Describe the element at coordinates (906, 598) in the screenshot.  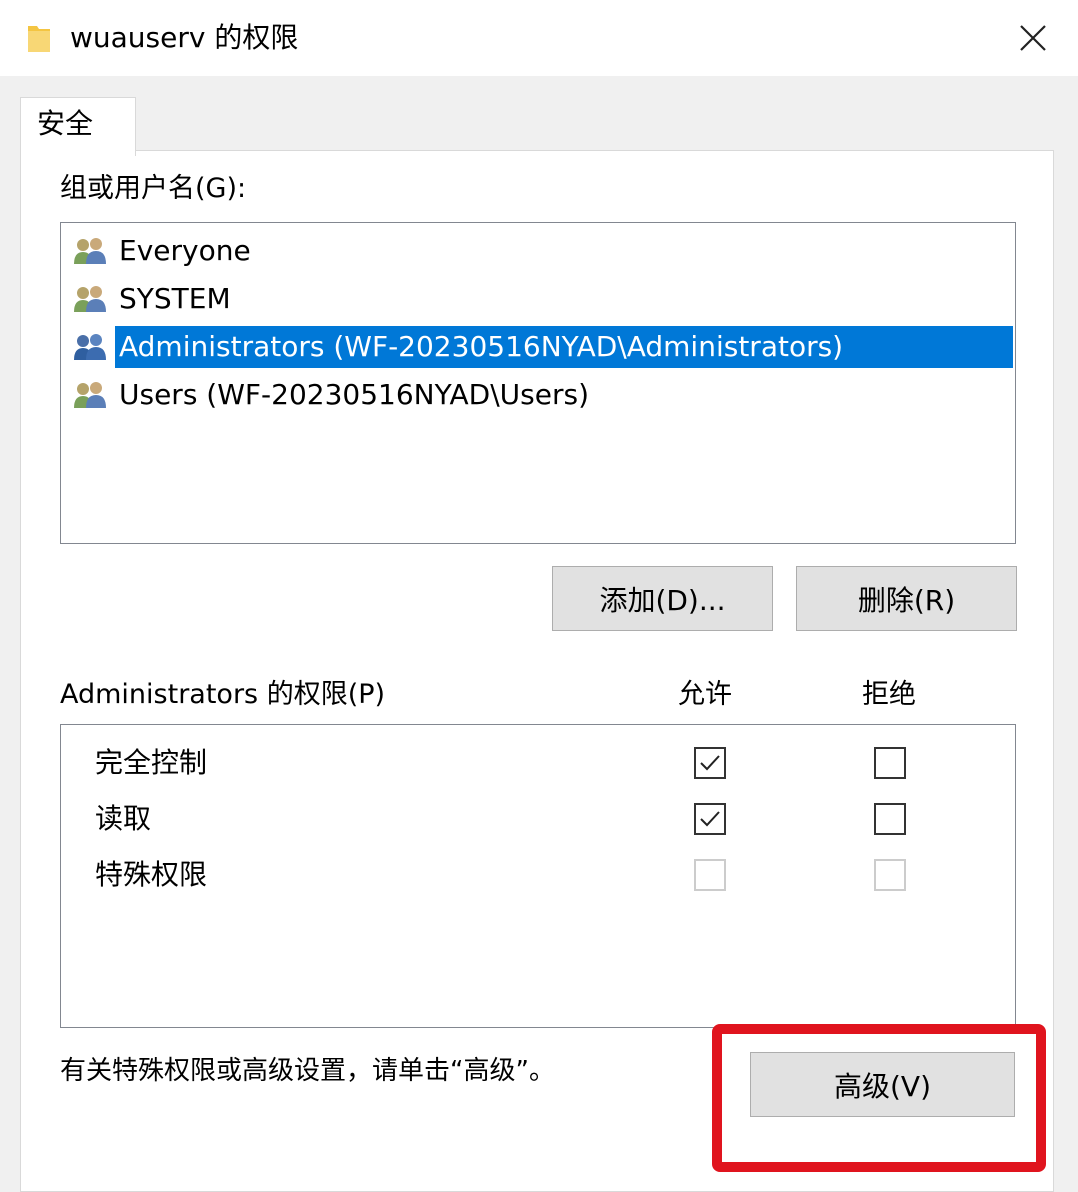
I see `remove-button: 删除(R)` at that location.